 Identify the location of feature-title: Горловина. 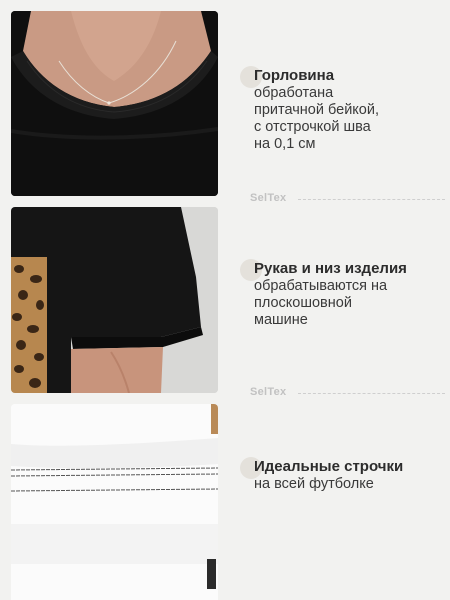
(294, 75).